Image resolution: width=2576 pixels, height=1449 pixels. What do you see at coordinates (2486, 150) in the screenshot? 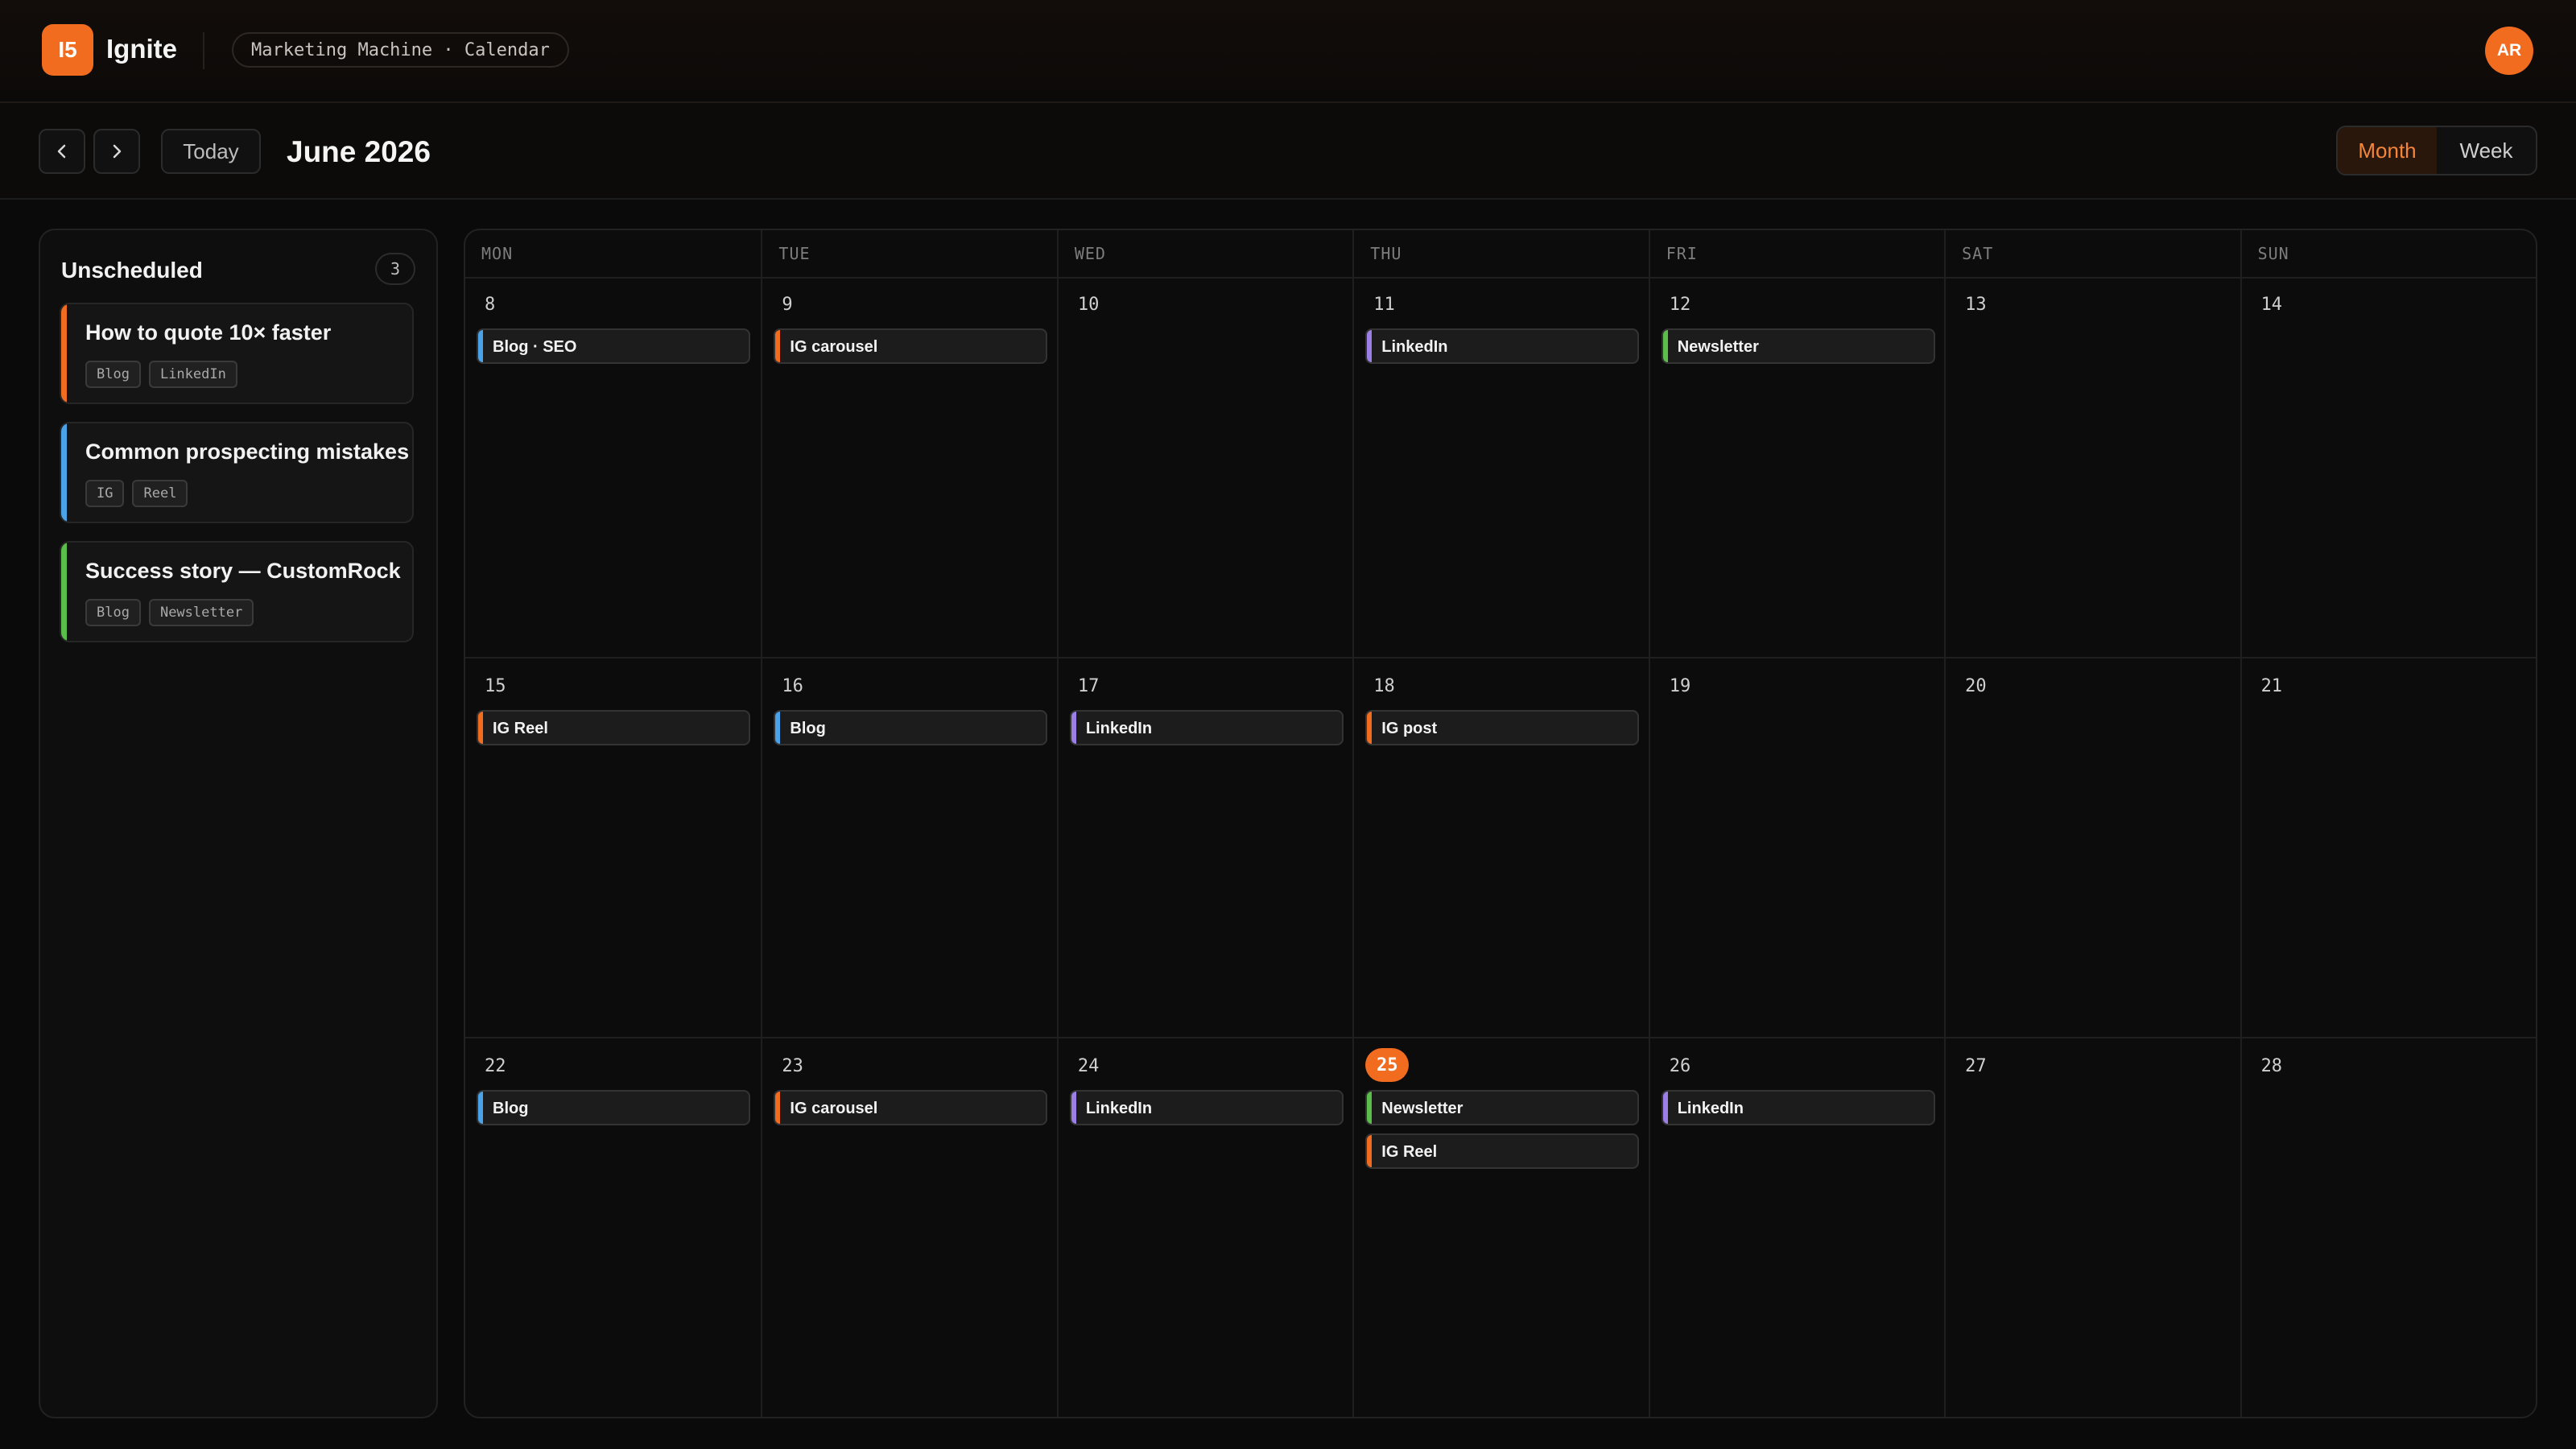
I see `week-view-button: Week` at bounding box center [2486, 150].